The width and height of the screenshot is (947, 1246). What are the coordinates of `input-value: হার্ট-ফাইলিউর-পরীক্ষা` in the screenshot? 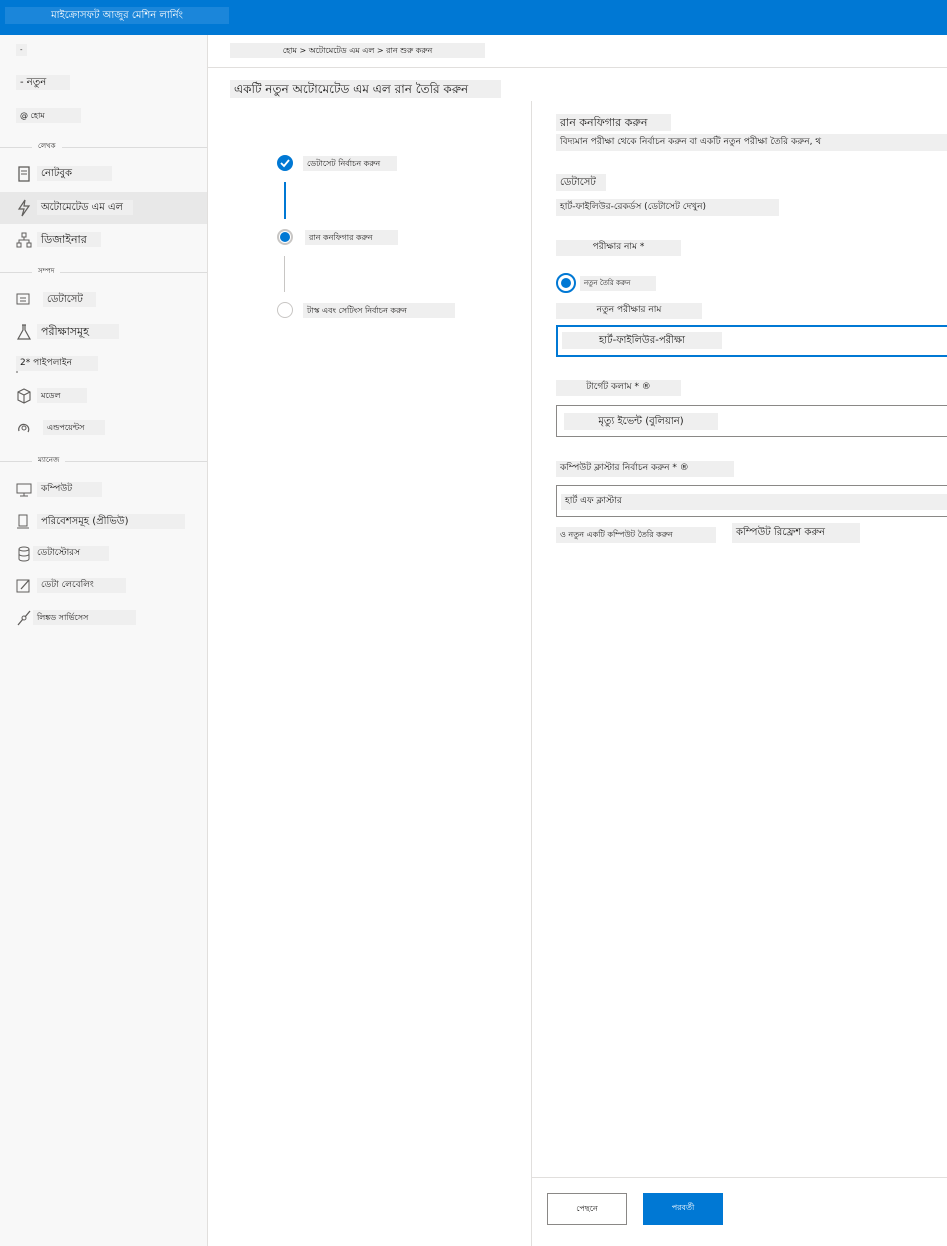 It's located at (642, 340).